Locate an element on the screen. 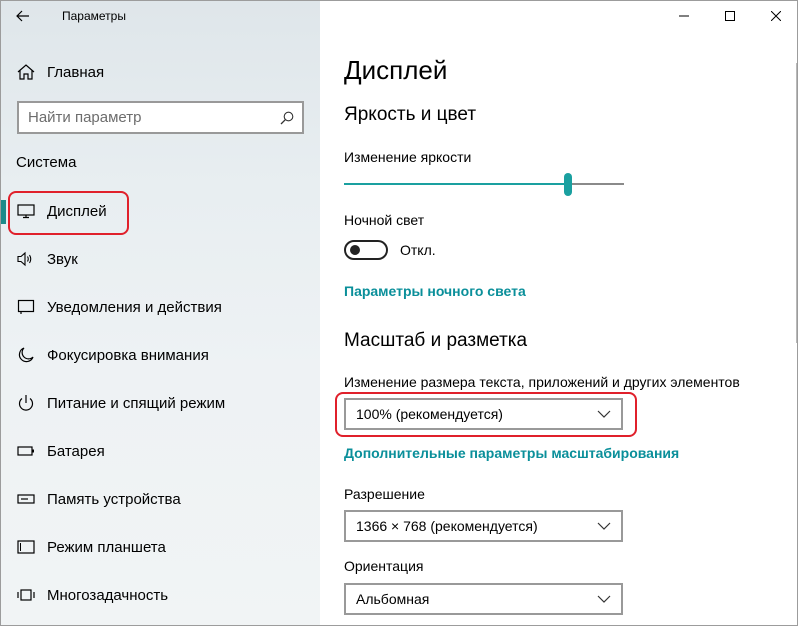 This screenshot has height=626, width=798. sidebar-item-sound: Звук is located at coordinates (160, 259).